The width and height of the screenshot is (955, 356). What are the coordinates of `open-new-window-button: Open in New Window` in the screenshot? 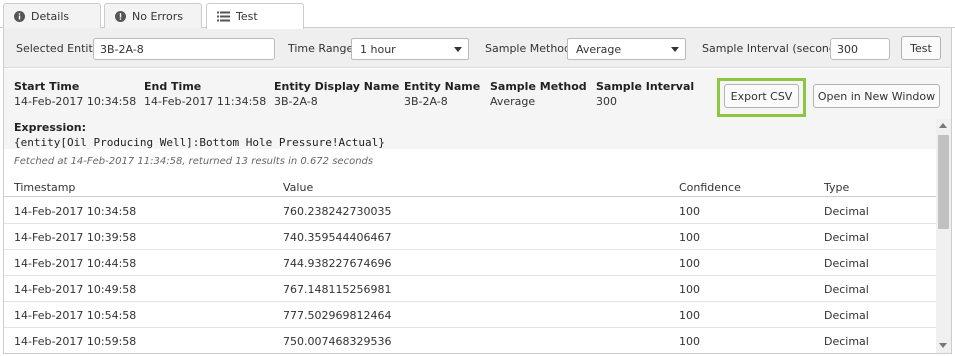 It's located at (876, 96).